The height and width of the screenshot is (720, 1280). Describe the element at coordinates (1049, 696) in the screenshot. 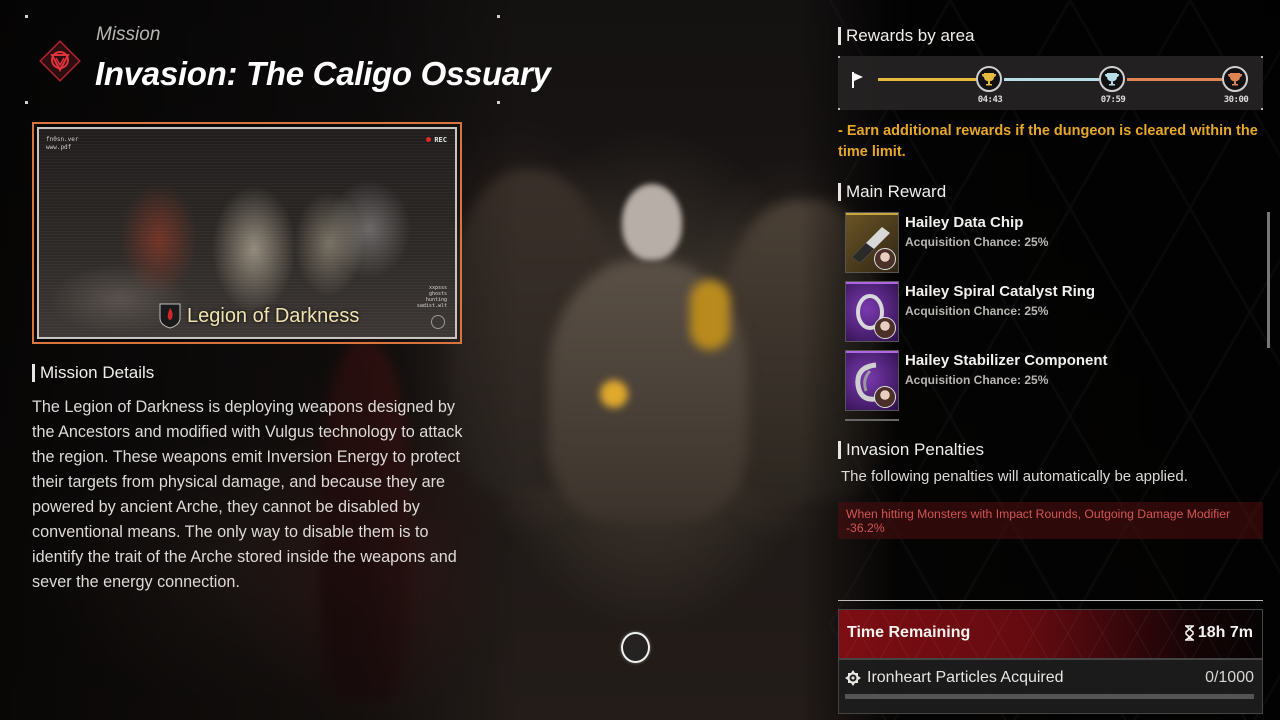

I see `particles-progress-bar` at that location.